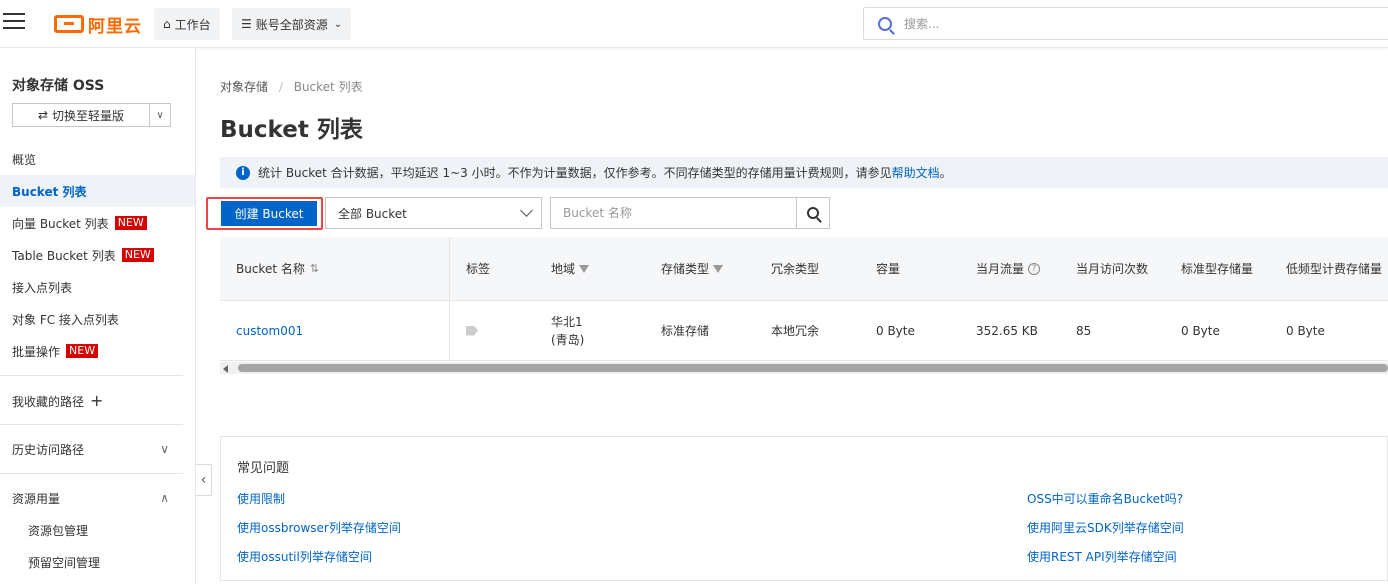 The height and width of the screenshot is (584, 1388). I want to click on chevron-down-icon: ⌄, so click(338, 24).